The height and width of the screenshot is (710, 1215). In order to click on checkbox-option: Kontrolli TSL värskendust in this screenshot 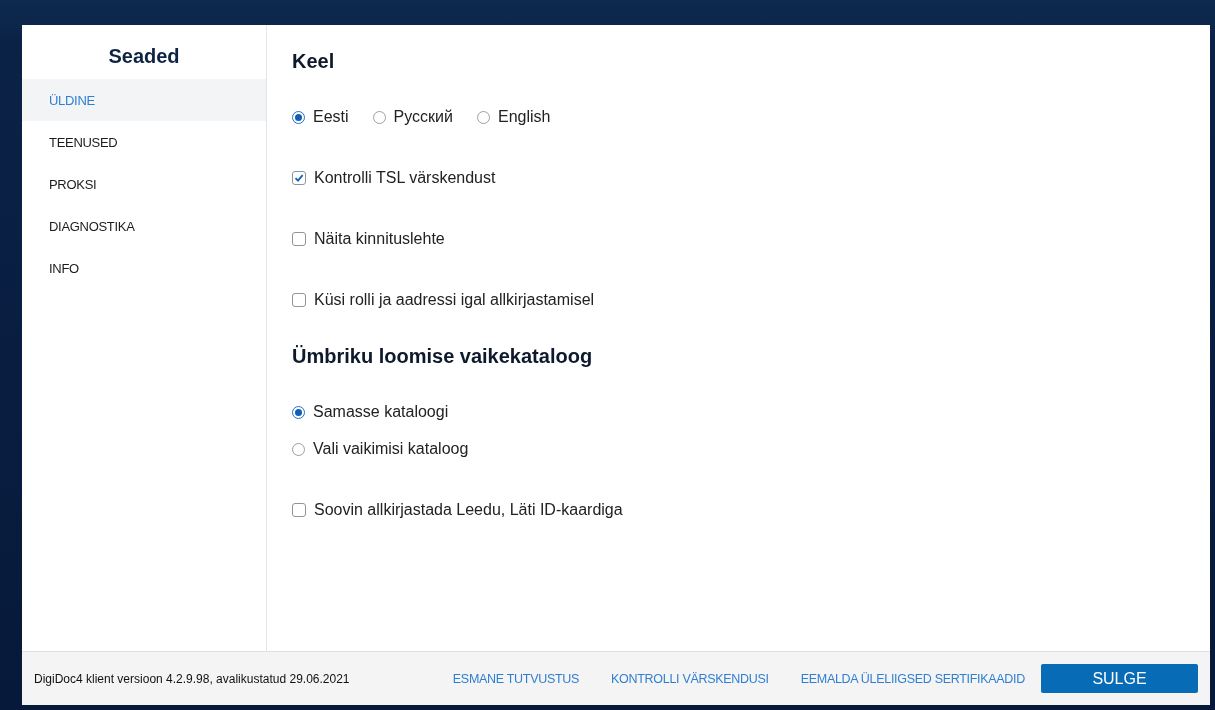, I will do `click(394, 178)`.